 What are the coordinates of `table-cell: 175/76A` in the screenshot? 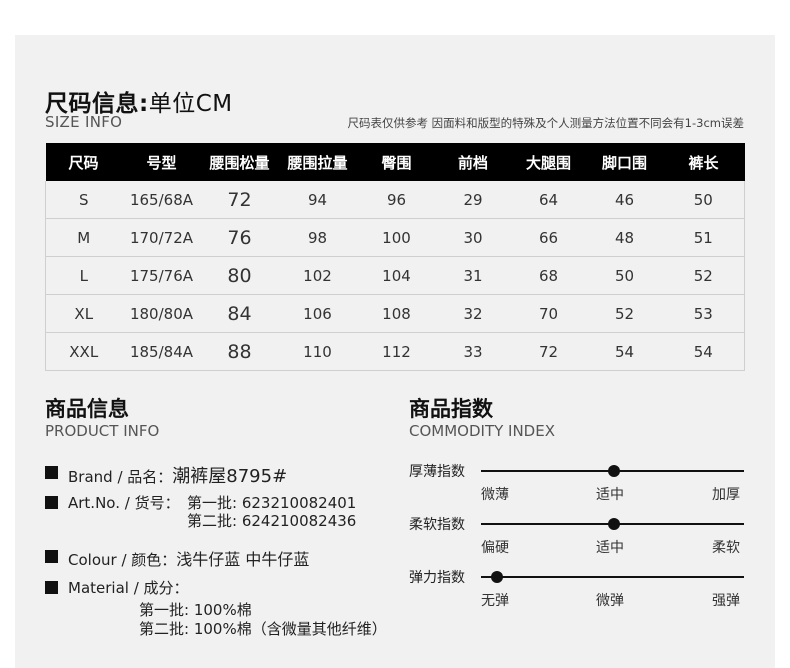 It's located at (161, 275).